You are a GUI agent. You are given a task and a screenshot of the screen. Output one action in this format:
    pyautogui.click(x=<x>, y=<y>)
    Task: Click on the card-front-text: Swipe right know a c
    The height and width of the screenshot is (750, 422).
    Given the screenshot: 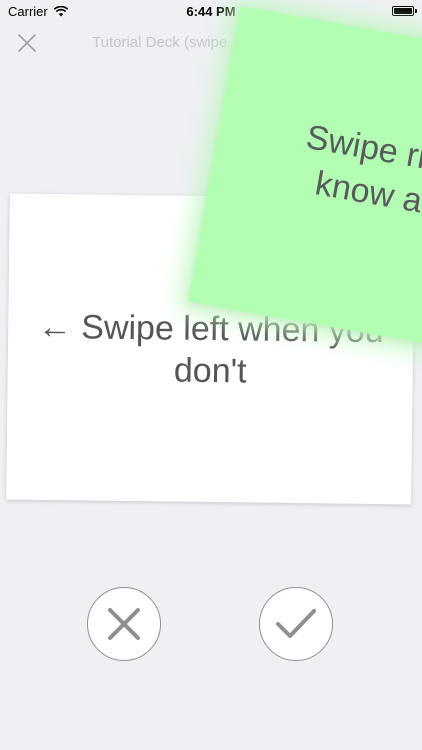 What is the action you would take?
    pyautogui.click(x=331, y=172)
    